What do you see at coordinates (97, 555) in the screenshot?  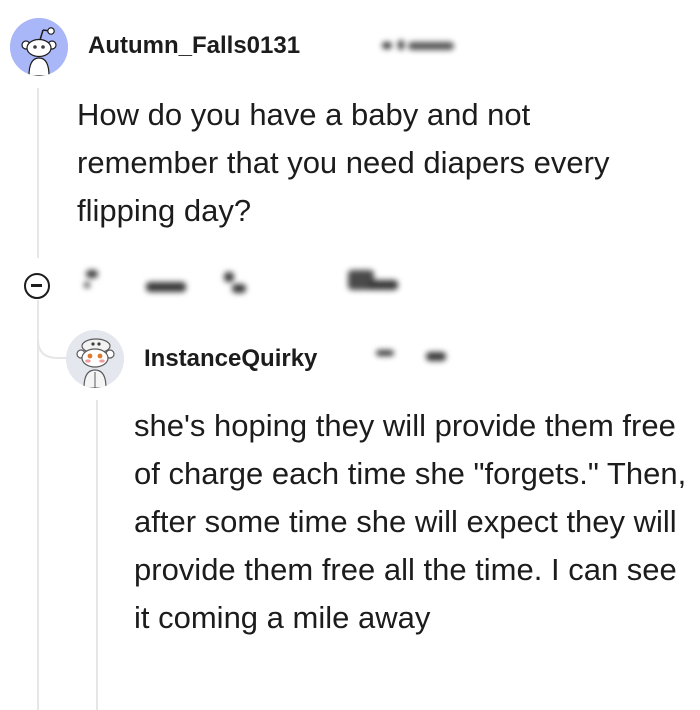 I see `thread-line-reply` at bounding box center [97, 555].